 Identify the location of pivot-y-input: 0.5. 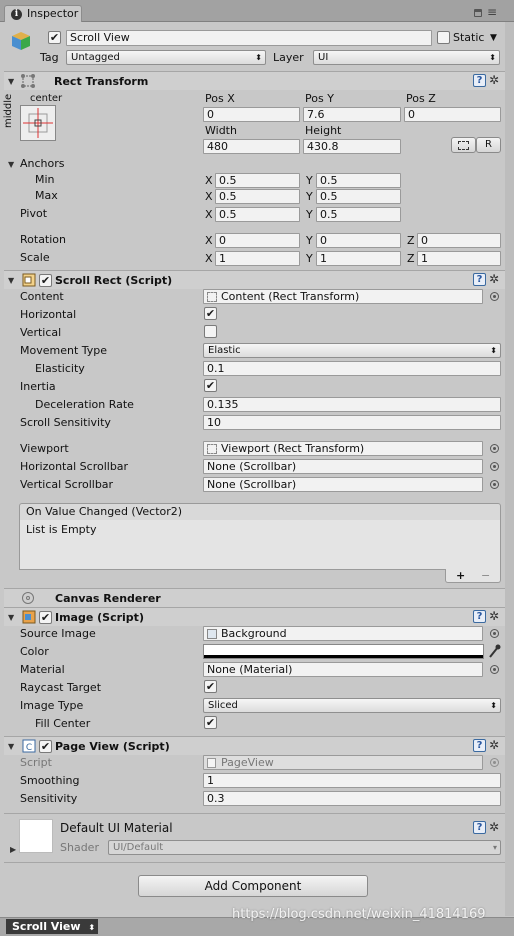
(358, 214).